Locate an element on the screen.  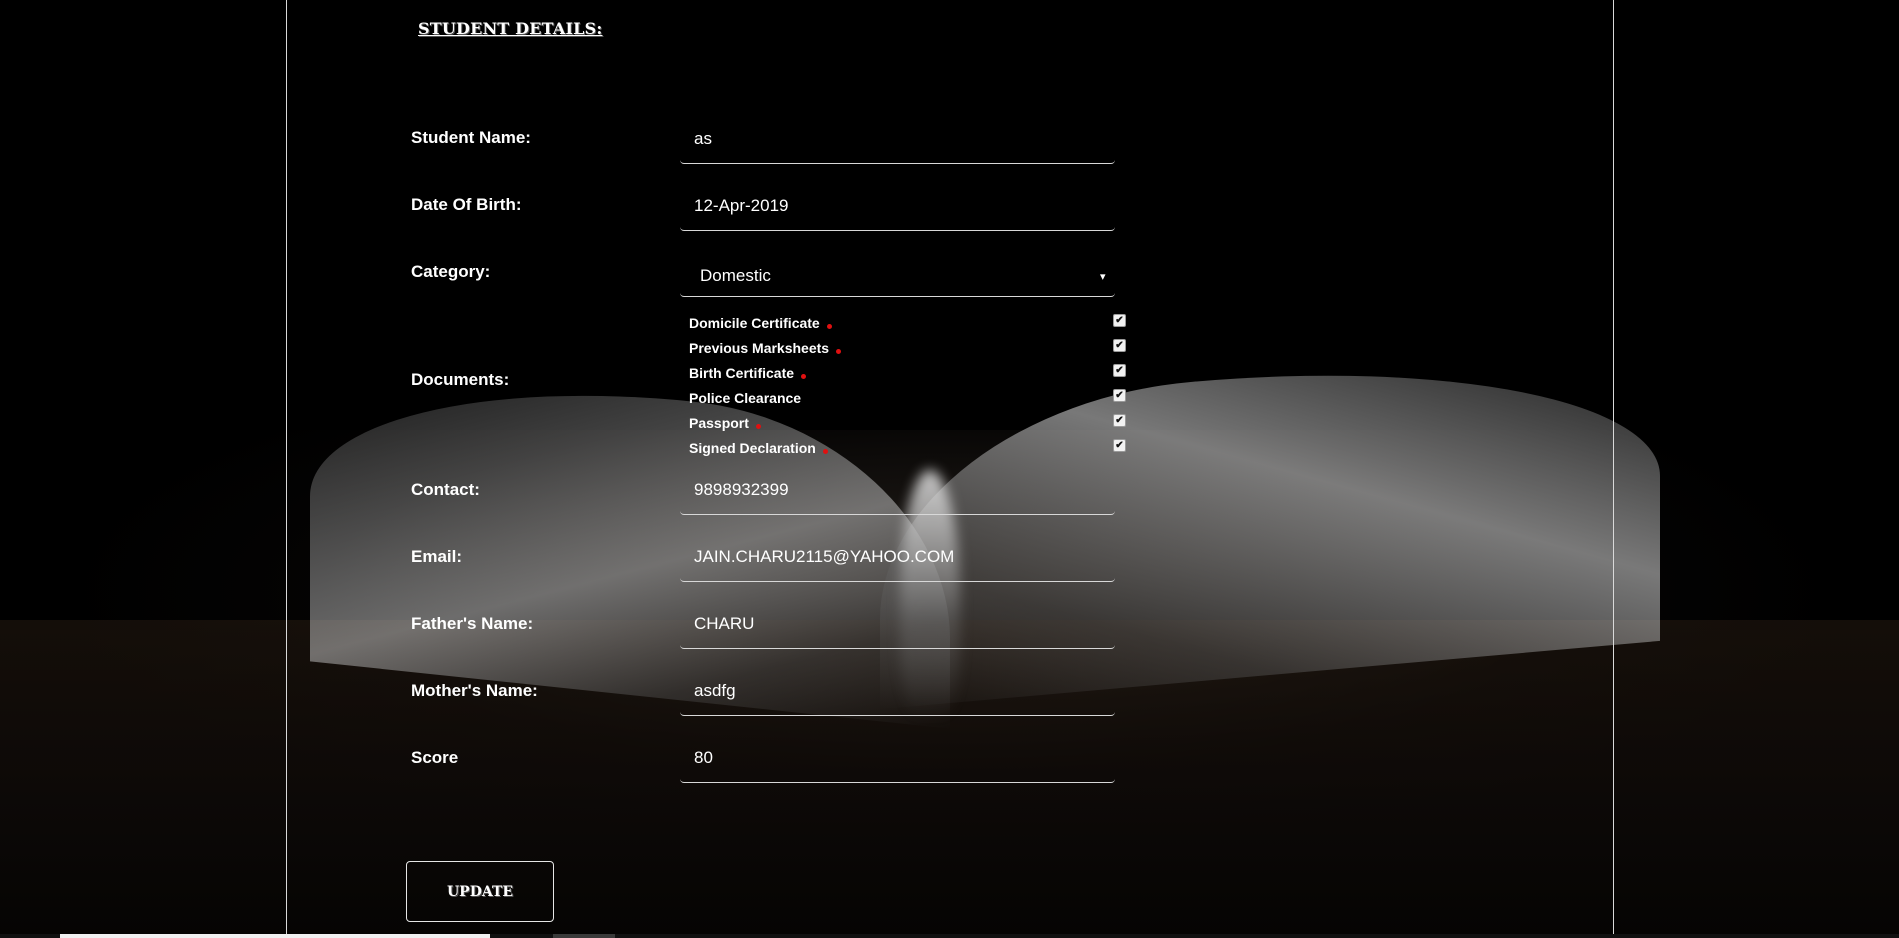
document-item-passport: Passport ✔ is located at coordinates (909, 423).